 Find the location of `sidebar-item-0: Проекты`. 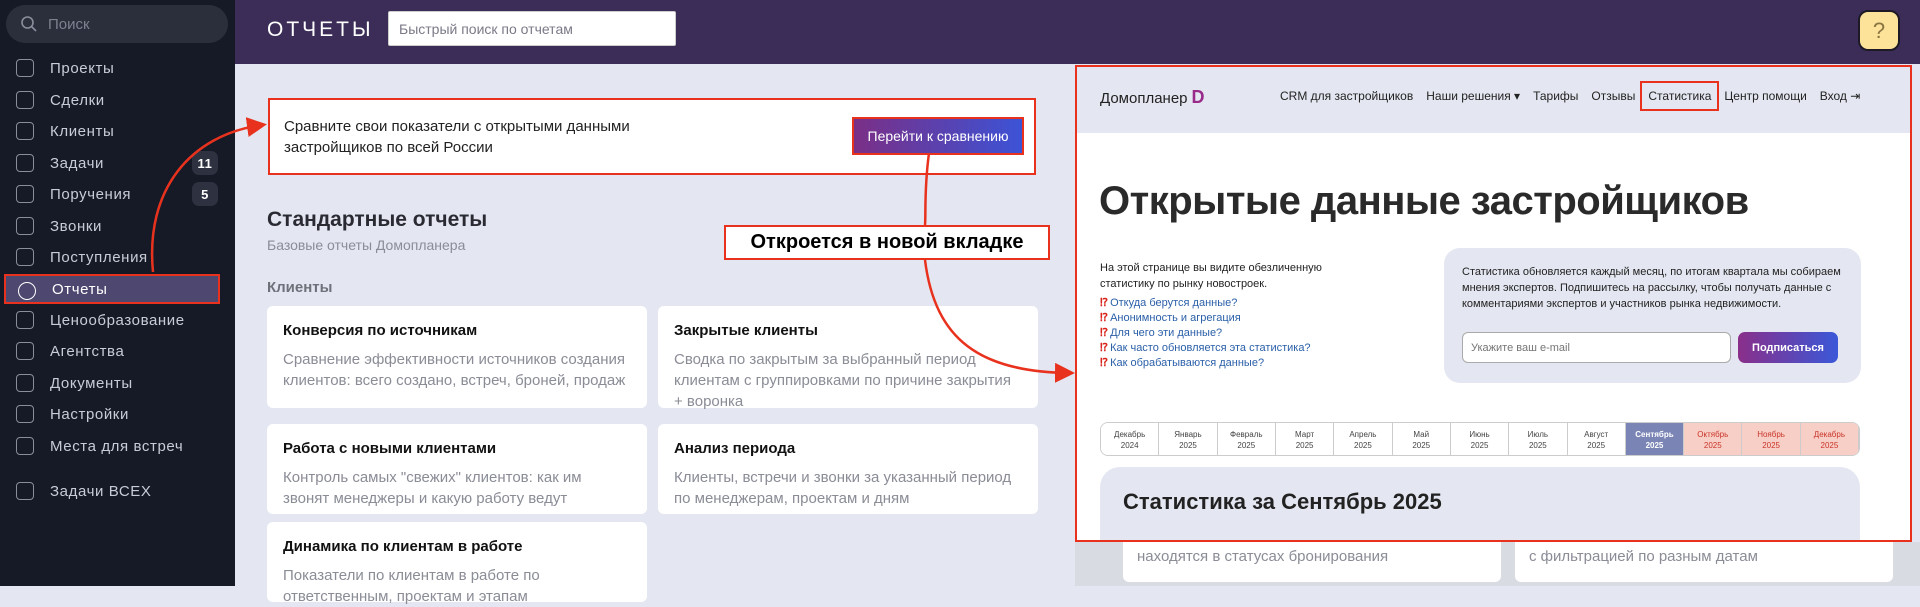

sidebar-item-0: Проекты is located at coordinates (112, 68).